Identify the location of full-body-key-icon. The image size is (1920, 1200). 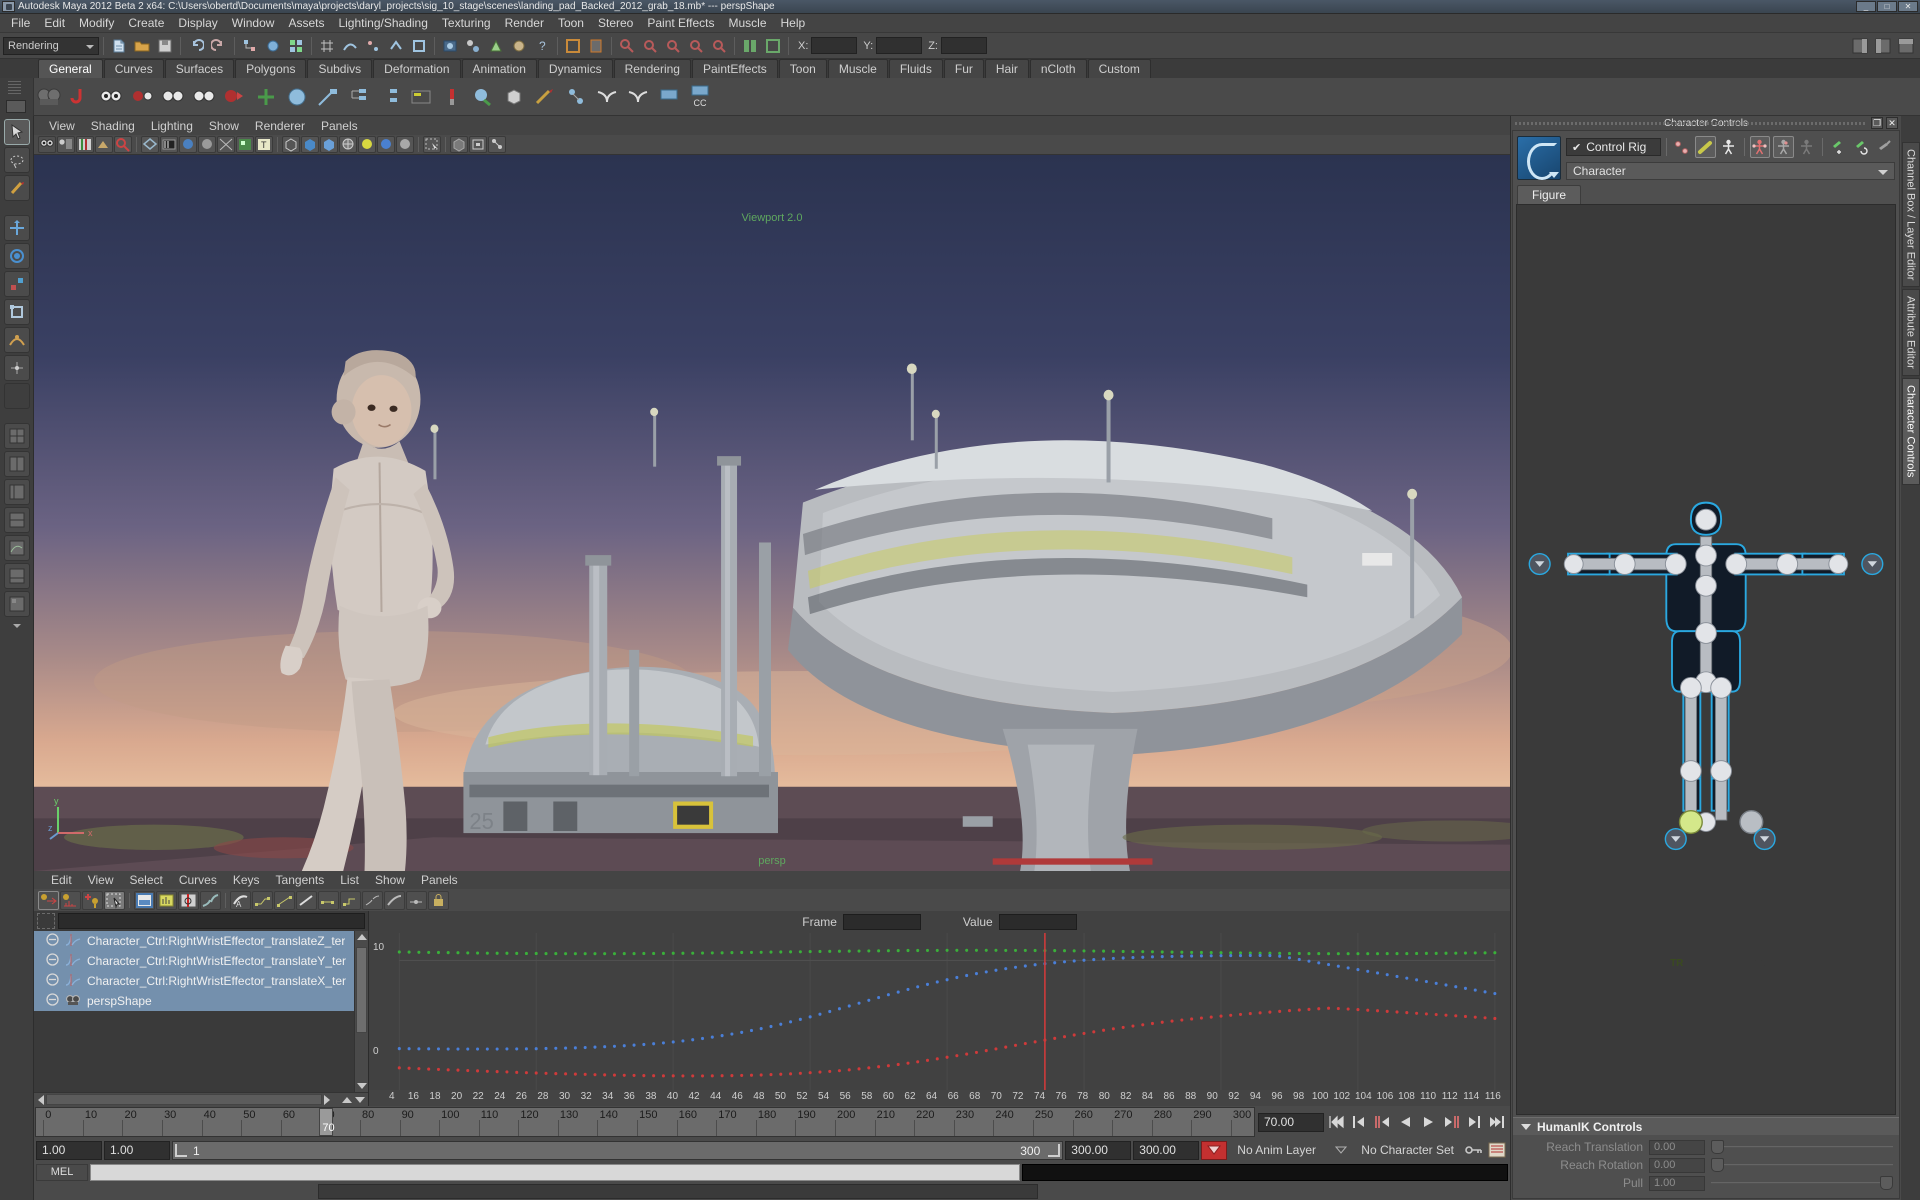
(1760, 147).